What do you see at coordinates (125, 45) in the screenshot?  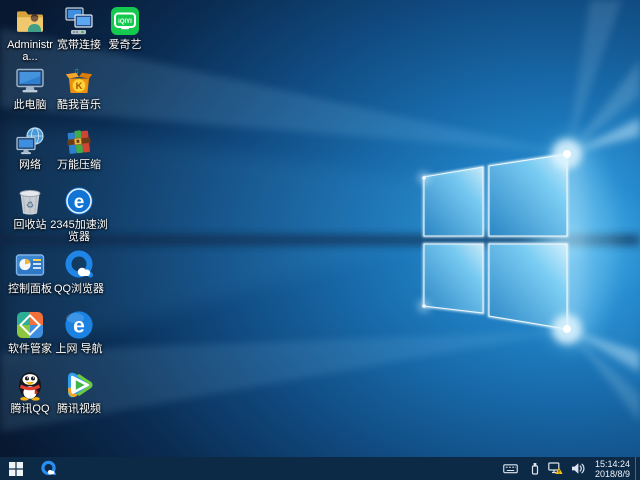 I see `desktop-icon-label: 爱奇艺` at bounding box center [125, 45].